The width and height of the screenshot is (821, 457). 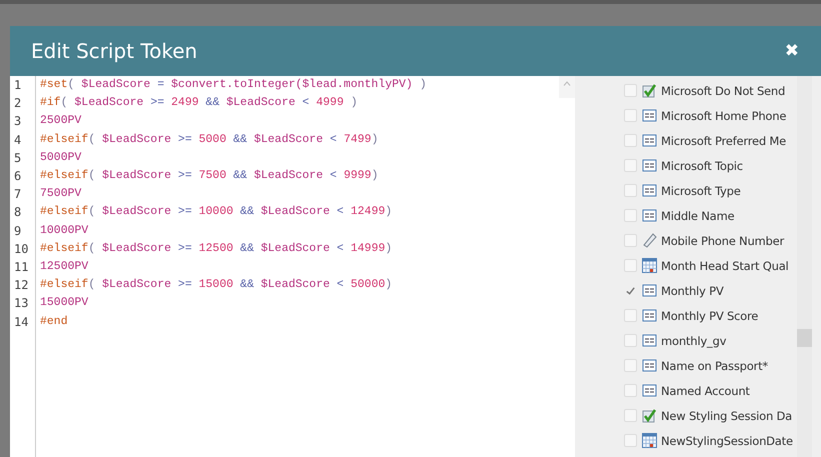 I want to click on code-line: #if( $LeadScore >= 2499 && $LeadScore < 4999 ), so click(x=199, y=103).